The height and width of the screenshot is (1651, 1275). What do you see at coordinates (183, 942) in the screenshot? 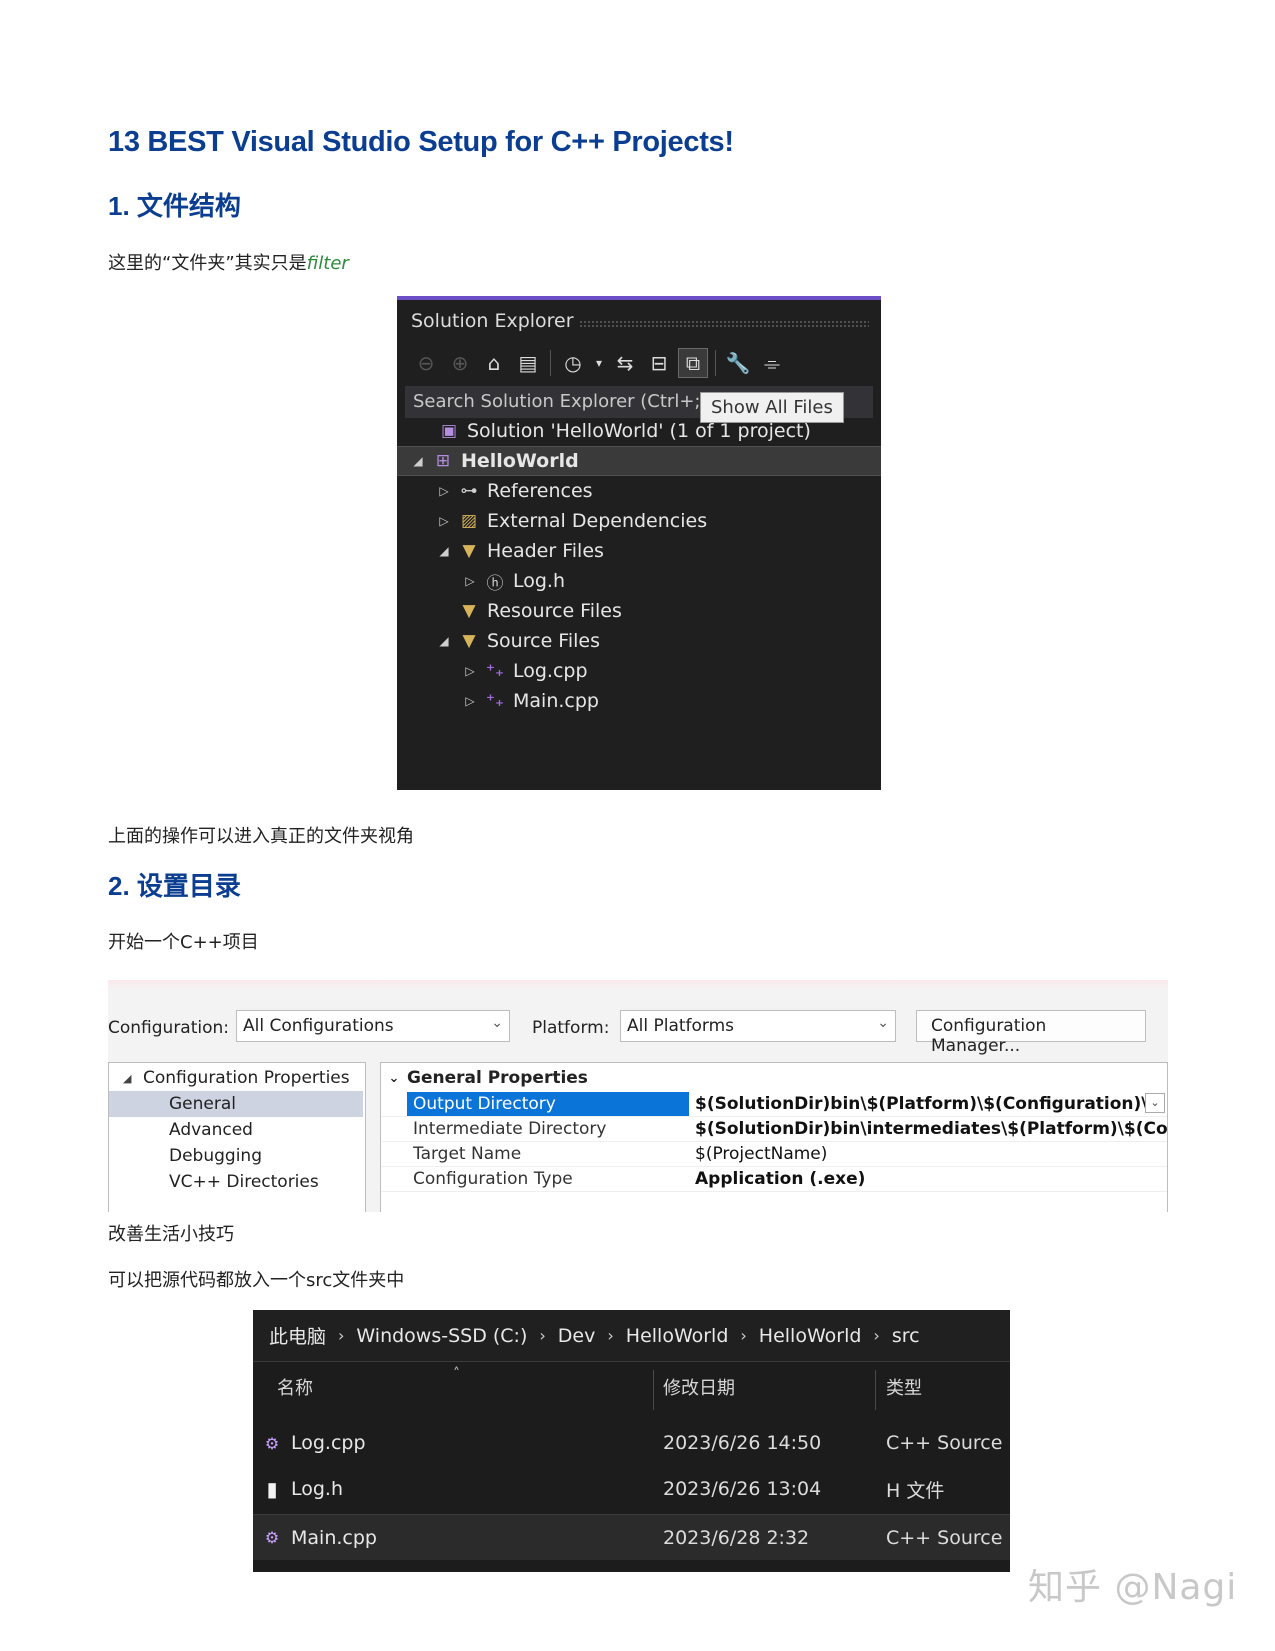
I see `paragraph-start-project: 开始一个C++项目` at bounding box center [183, 942].